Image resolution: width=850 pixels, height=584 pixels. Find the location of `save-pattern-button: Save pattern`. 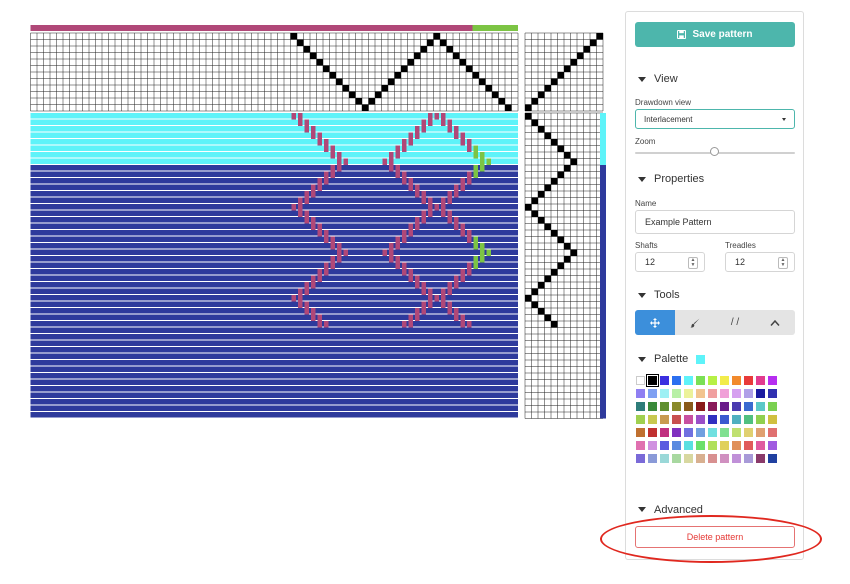

save-pattern-button: Save pattern is located at coordinates (715, 34).